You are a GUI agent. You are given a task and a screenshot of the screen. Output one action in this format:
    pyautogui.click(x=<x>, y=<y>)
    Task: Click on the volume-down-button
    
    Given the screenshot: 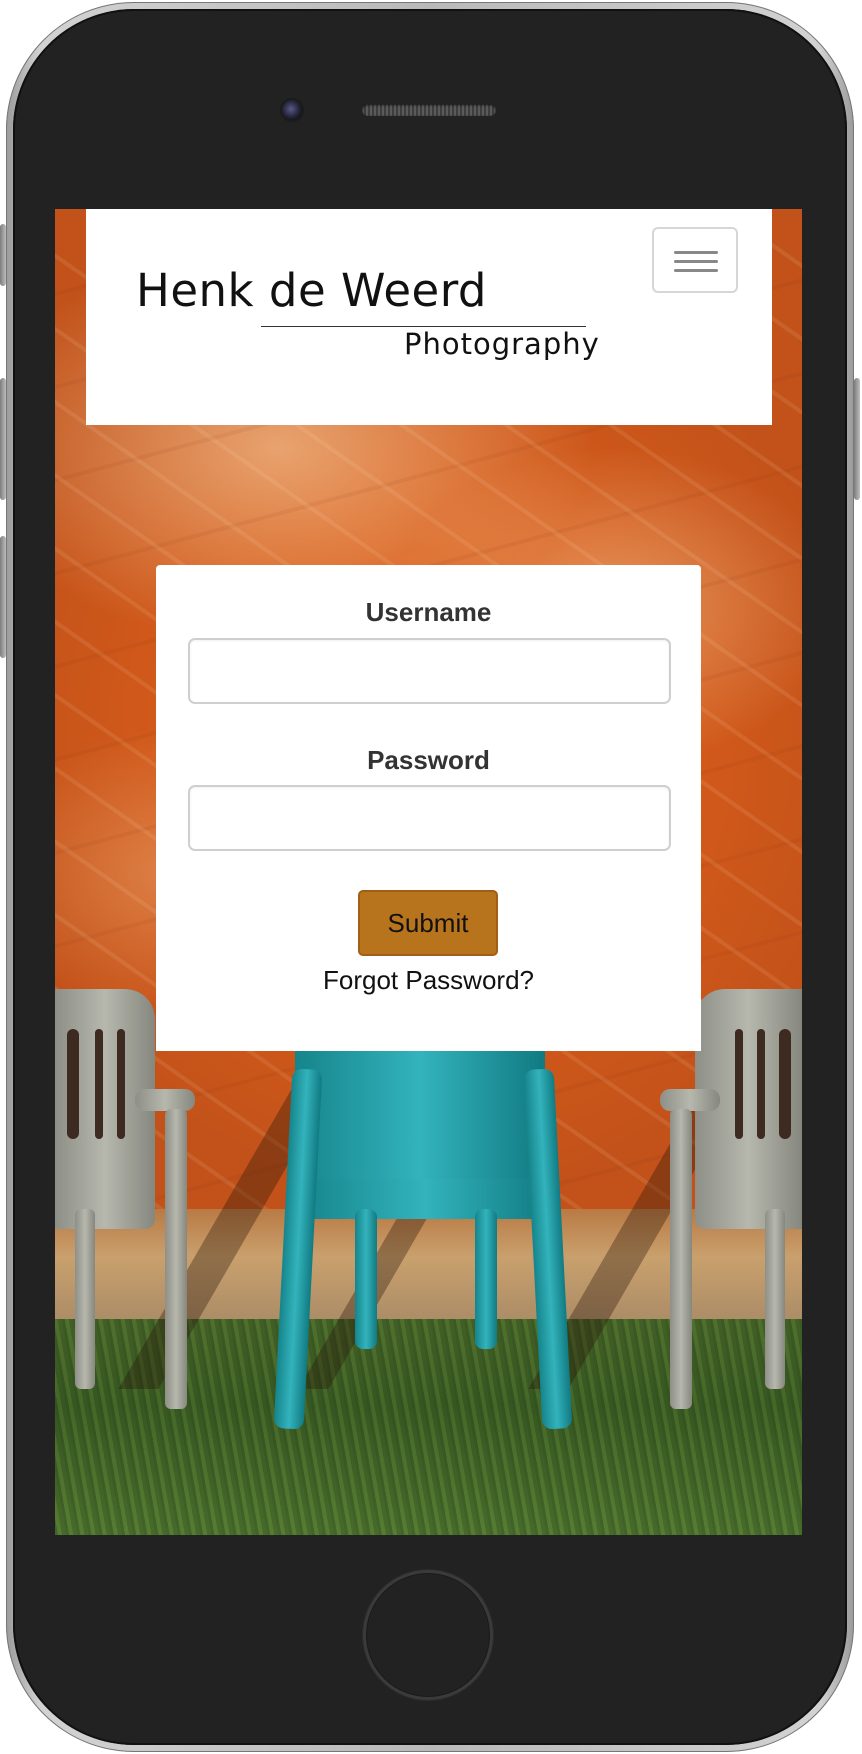 What is the action you would take?
    pyautogui.click(x=3, y=597)
    